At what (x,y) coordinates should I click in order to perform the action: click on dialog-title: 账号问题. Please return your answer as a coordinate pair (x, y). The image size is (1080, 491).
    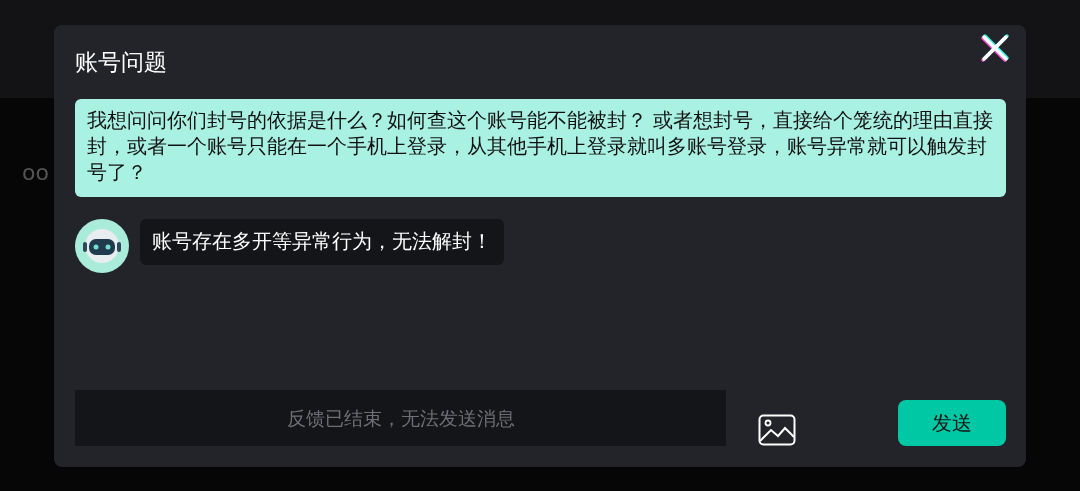
    Looking at the image, I should click on (121, 62).